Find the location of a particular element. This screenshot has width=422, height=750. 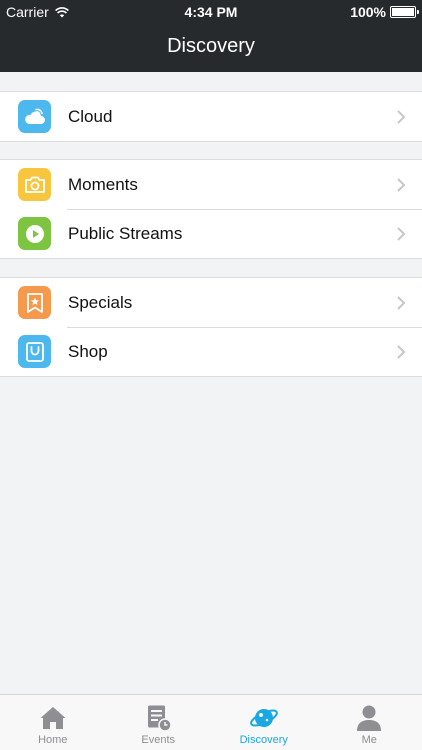

tab-label: Me is located at coordinates (369, 740).